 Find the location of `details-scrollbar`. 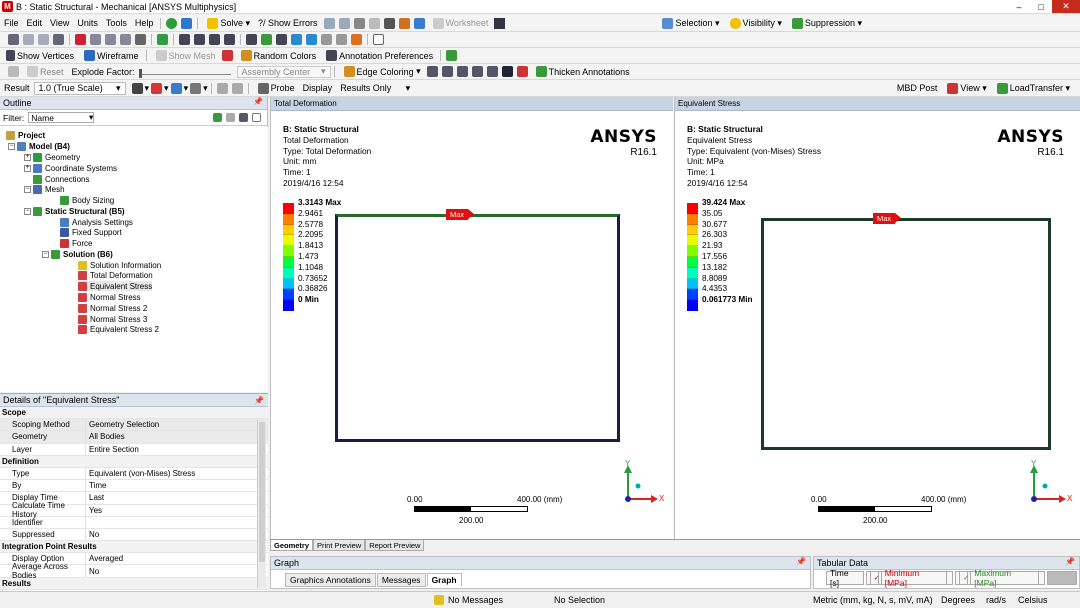

details-scrollbar is located at coordinates (261, 504).